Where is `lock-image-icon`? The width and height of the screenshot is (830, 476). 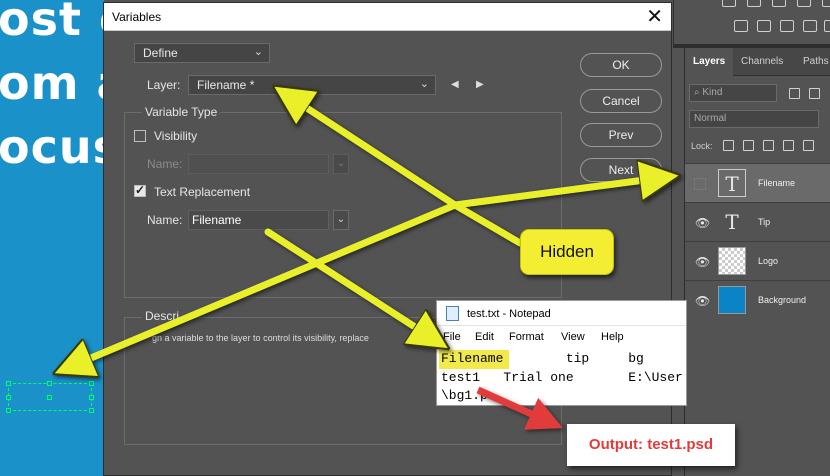
lock-image-icon is located at coordinates (748, 145).